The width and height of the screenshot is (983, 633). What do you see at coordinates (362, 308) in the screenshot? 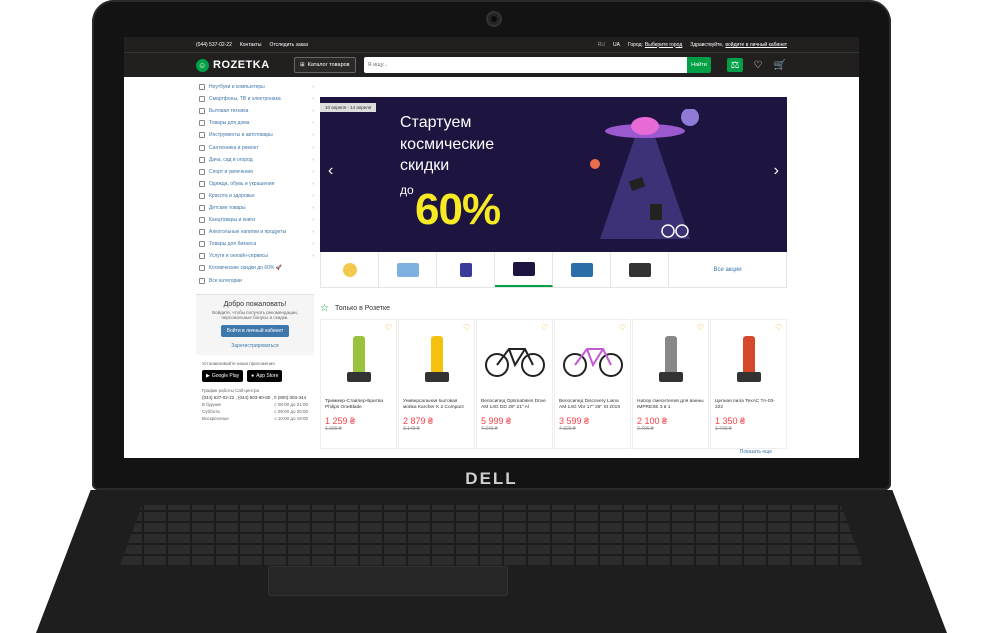
I see `section-title: Только в Розетке` at bounding box center [362, 308].